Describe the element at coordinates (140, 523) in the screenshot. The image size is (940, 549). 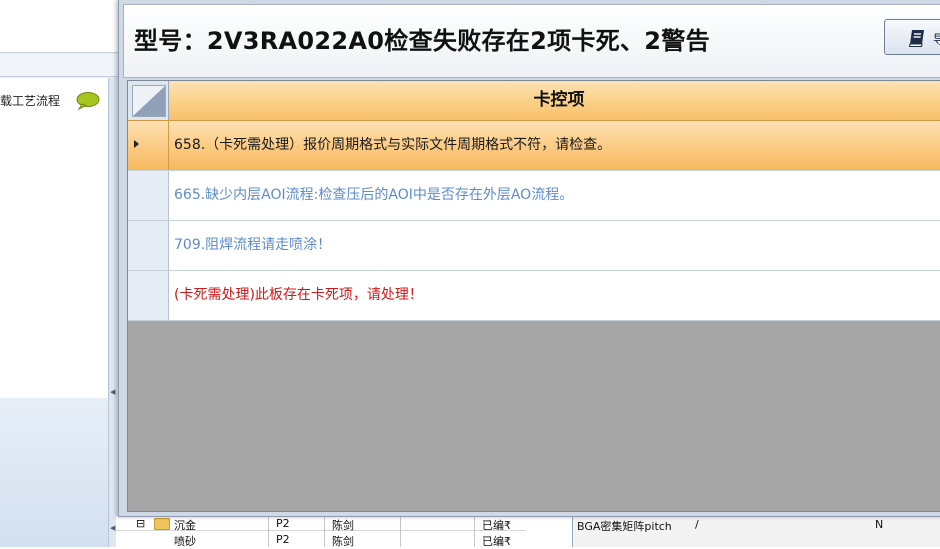
I see `tree-expander-icon: ⊟` at that location.